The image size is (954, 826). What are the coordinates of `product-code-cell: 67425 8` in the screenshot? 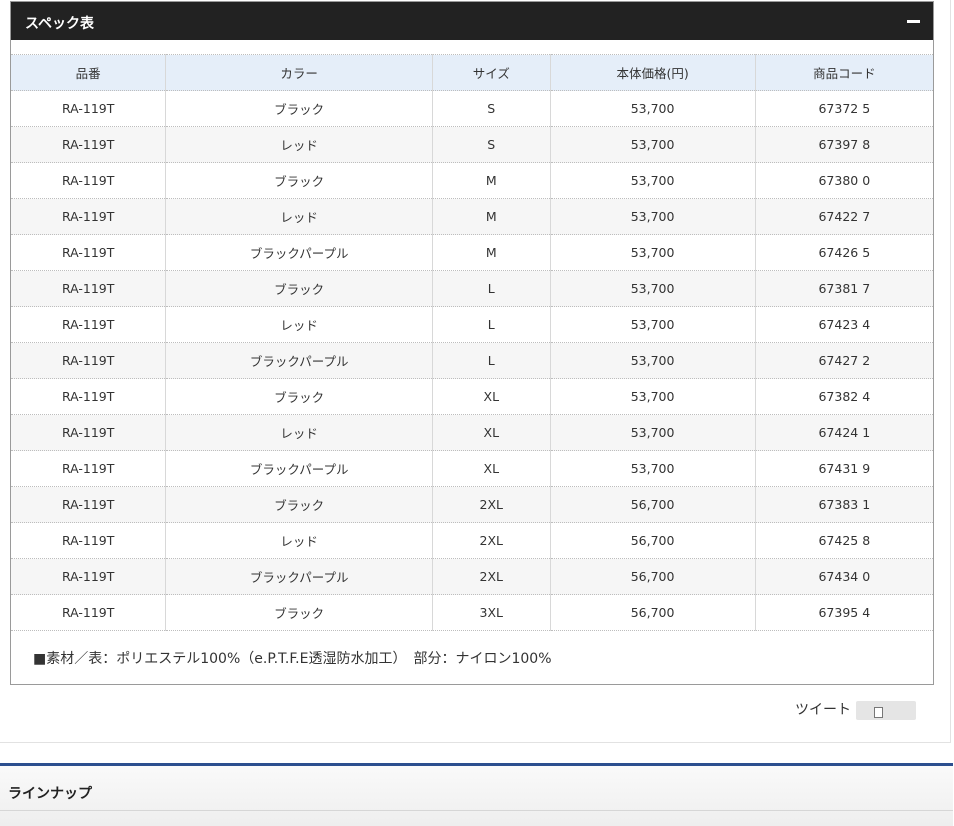 It's located at (844, 540).